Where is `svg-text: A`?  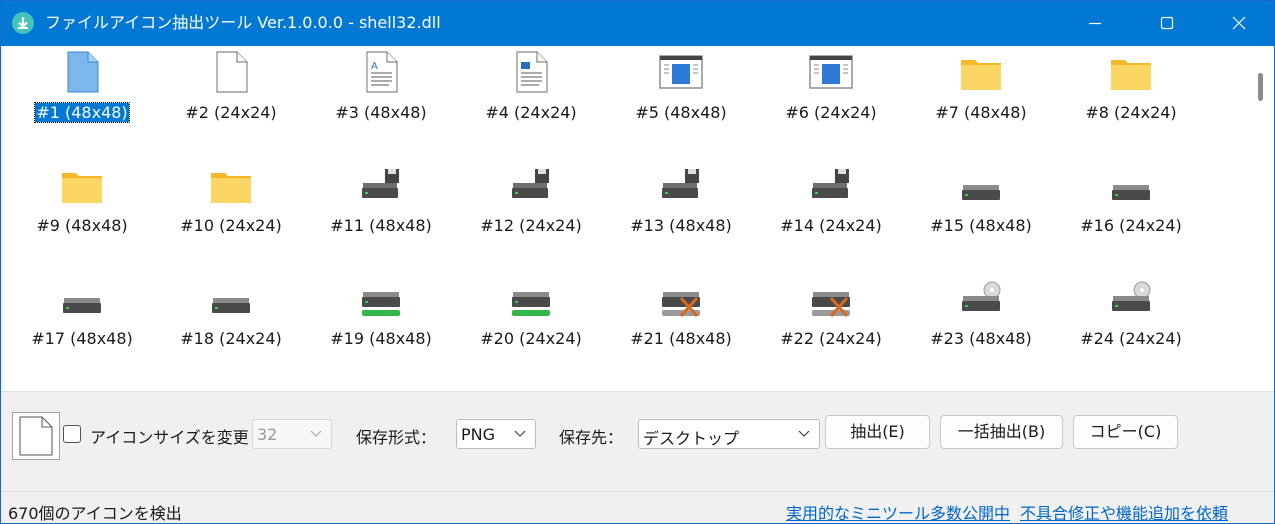 svg-text: A is located at coordinates (374, 66).